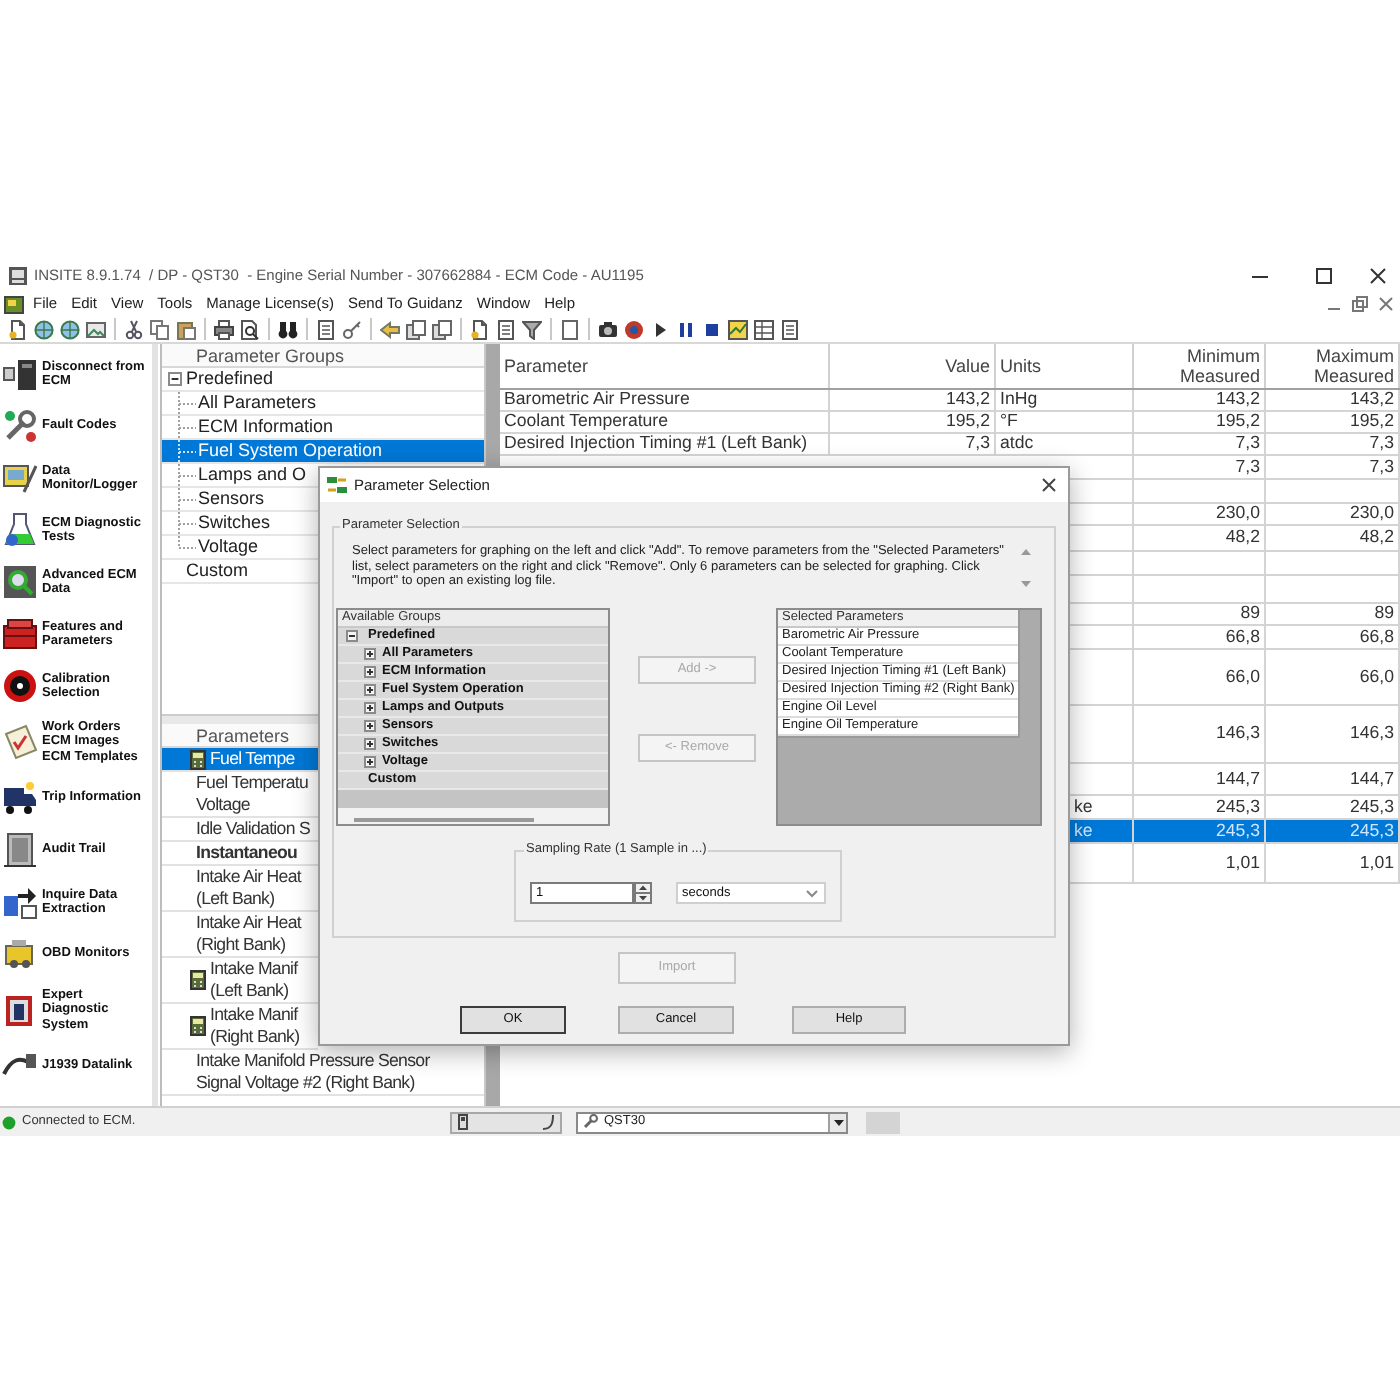 The image size is (1400, 1400). I want to click on print-preview-icon, so click(249, 329).